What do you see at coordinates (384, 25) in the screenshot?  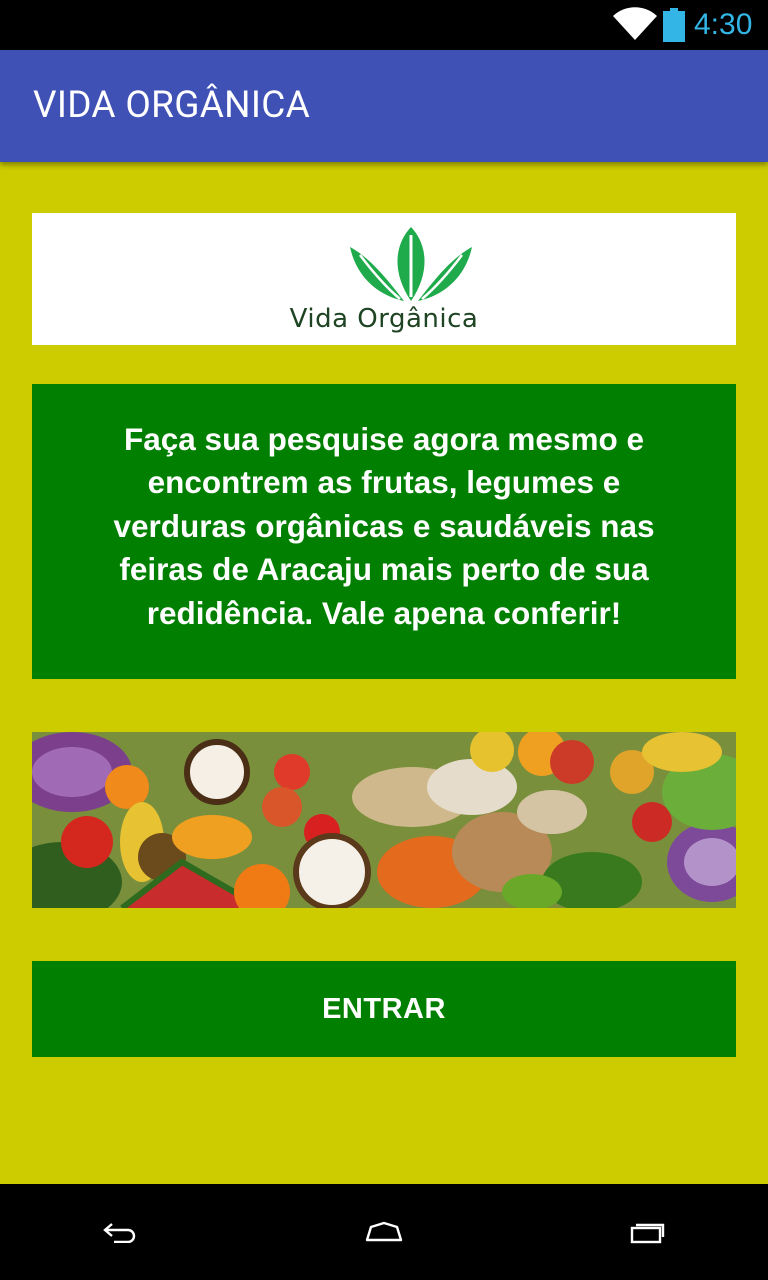 I see `status-bar: 4:30` at bounding box center [384, 25].